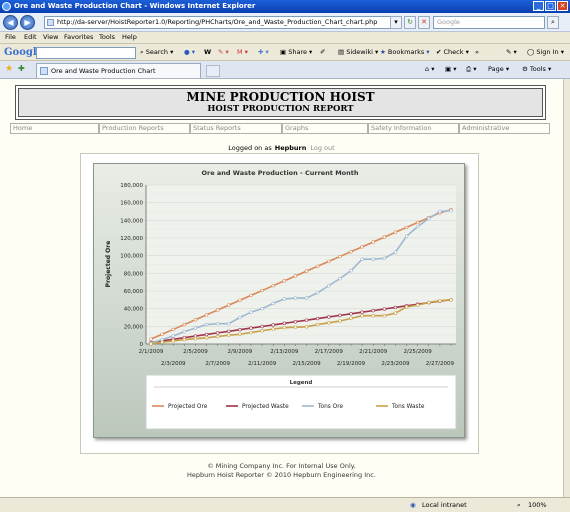 This screenshot has height=512, width=570. I want to click on check-button: ✔ Check ▾, so click(452, 52).